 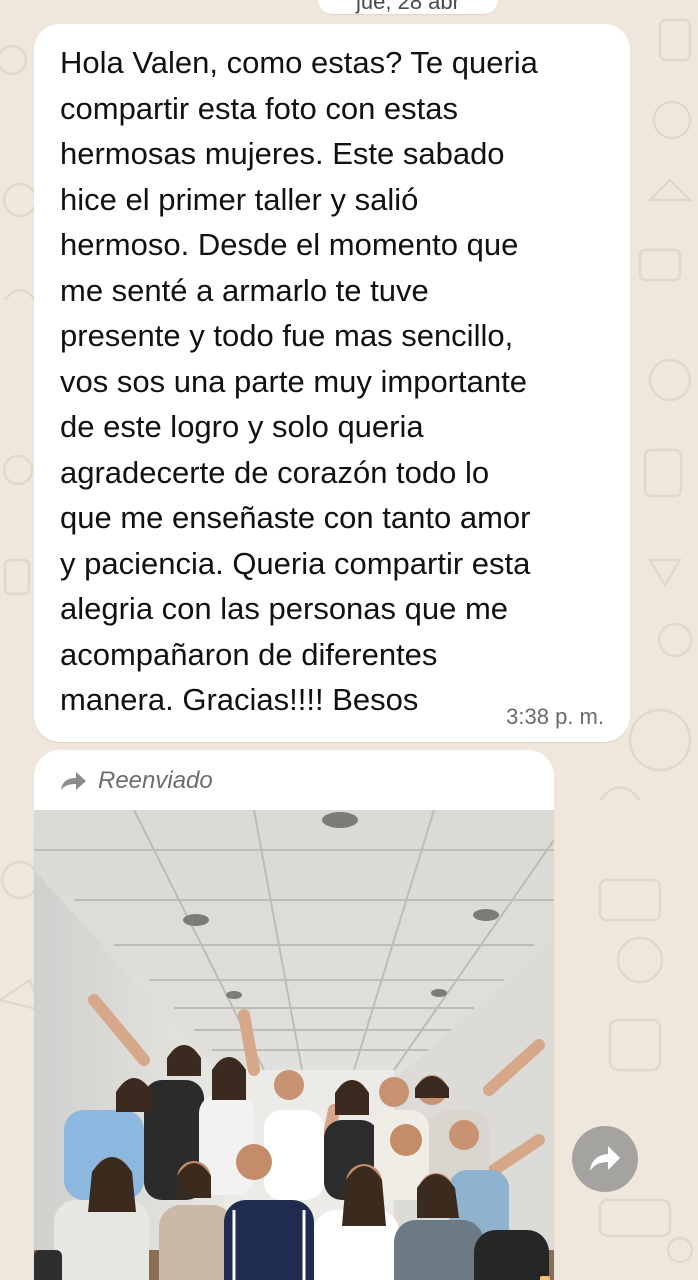 I want to click on forwarded-header: Reenviado, so click(x=136, y=781).